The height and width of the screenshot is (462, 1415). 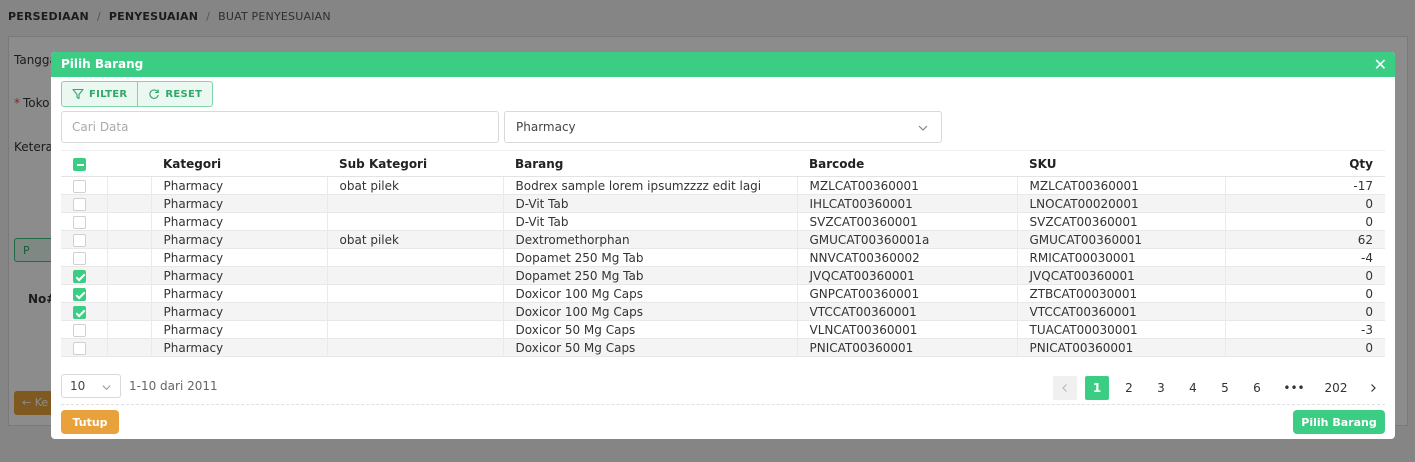 I want to click on barang-cell: Doxicor 100 Mg Caps, so click(x=650, y=293).